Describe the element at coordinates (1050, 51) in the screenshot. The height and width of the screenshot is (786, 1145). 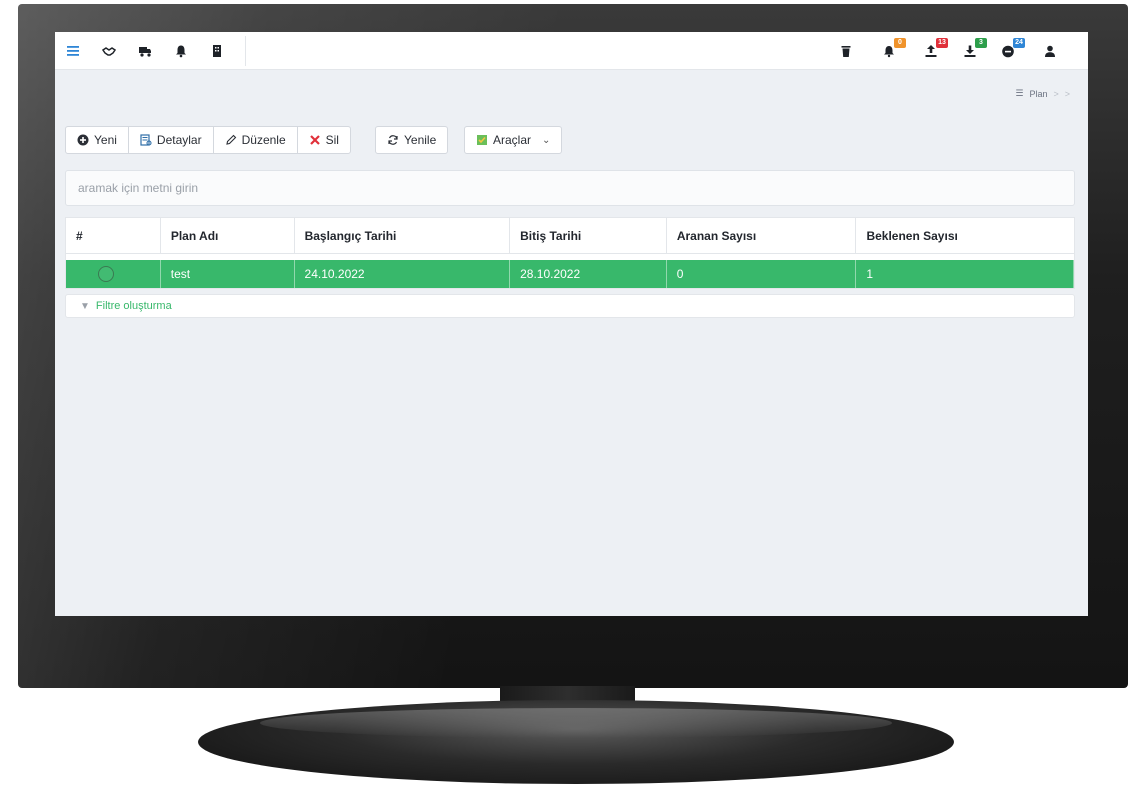
I see `user-icon` at that location.